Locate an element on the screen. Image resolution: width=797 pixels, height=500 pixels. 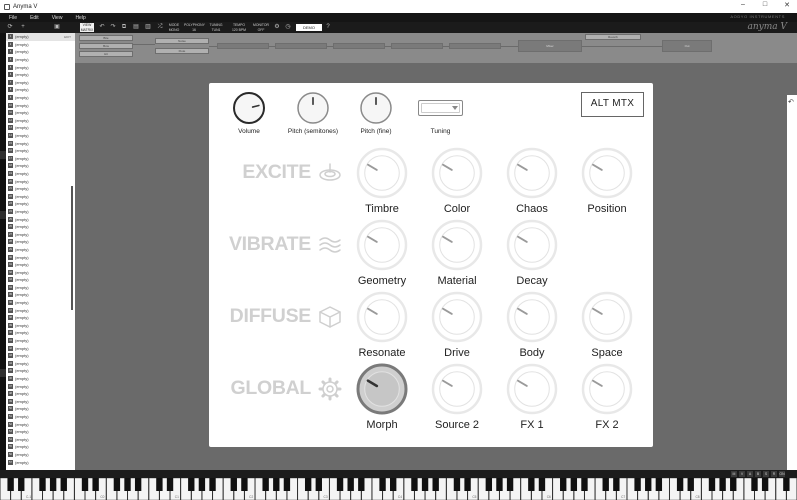
chain-module: Bow is located at coordinates (106, 46).